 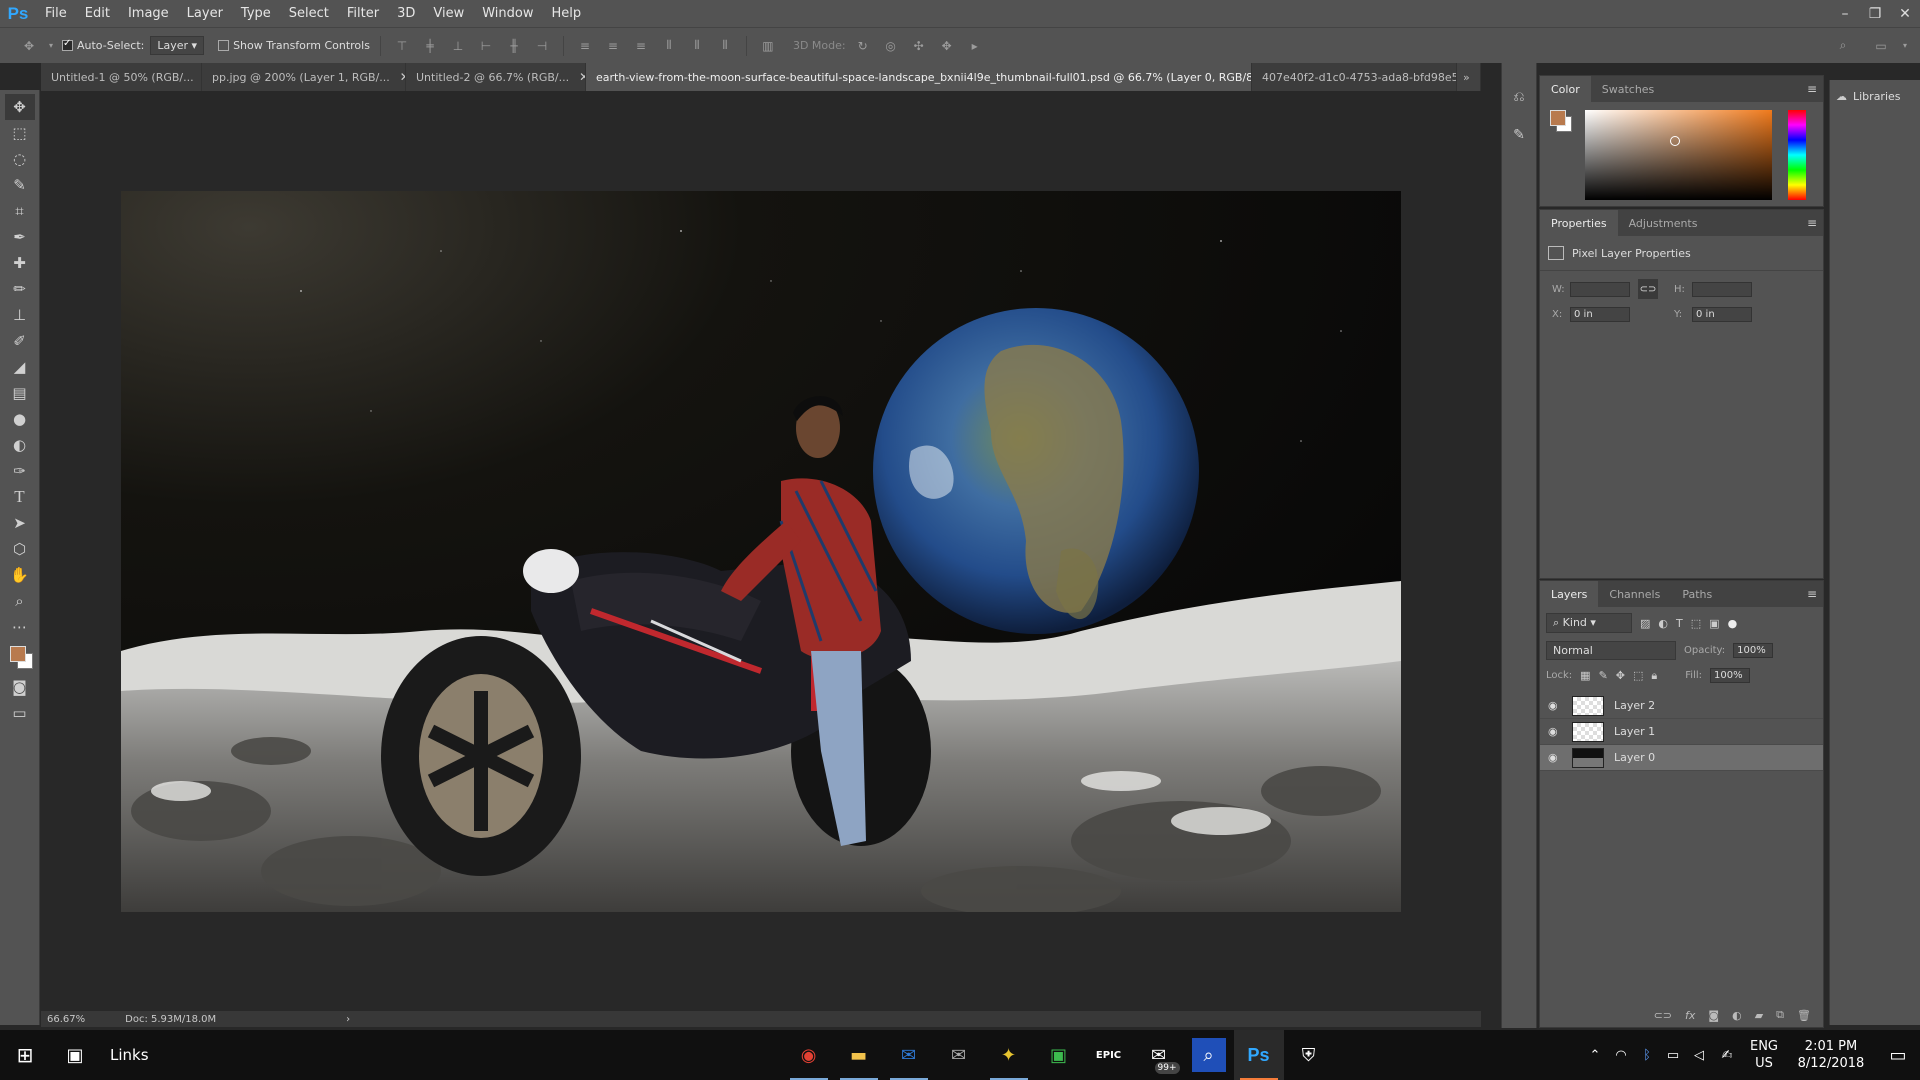 What do you see at coordinates (1595, 1055) in the screenshot?
I see `chevron-up-icon: ⌃` at bounding box center [1595, 1055].